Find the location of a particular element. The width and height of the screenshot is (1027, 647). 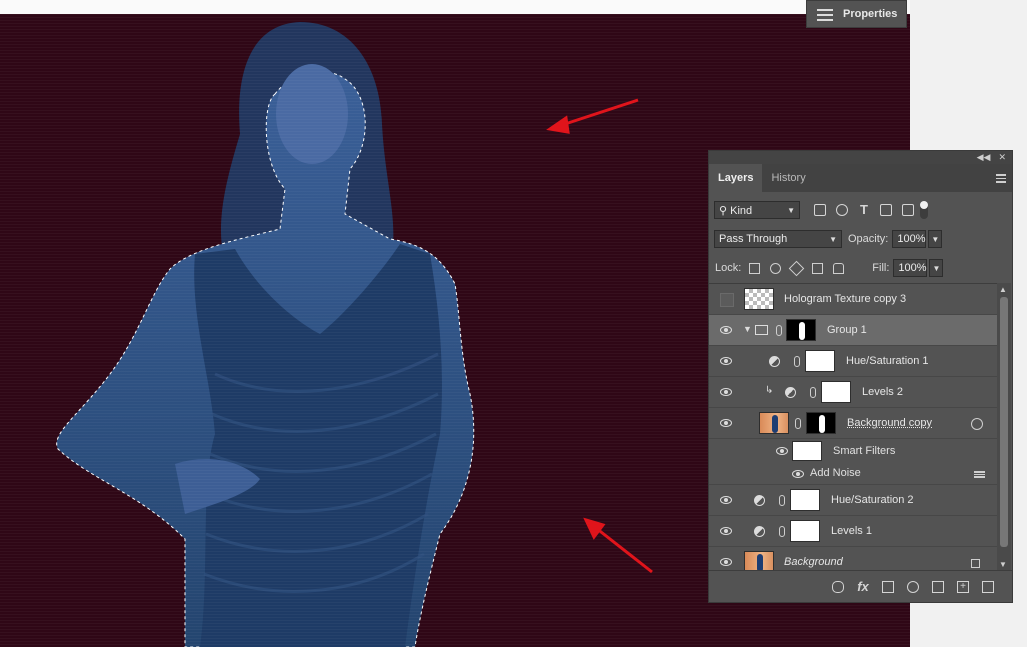

layer-row: Hologram Texture copy 3 is located at coordinates (853, 299).